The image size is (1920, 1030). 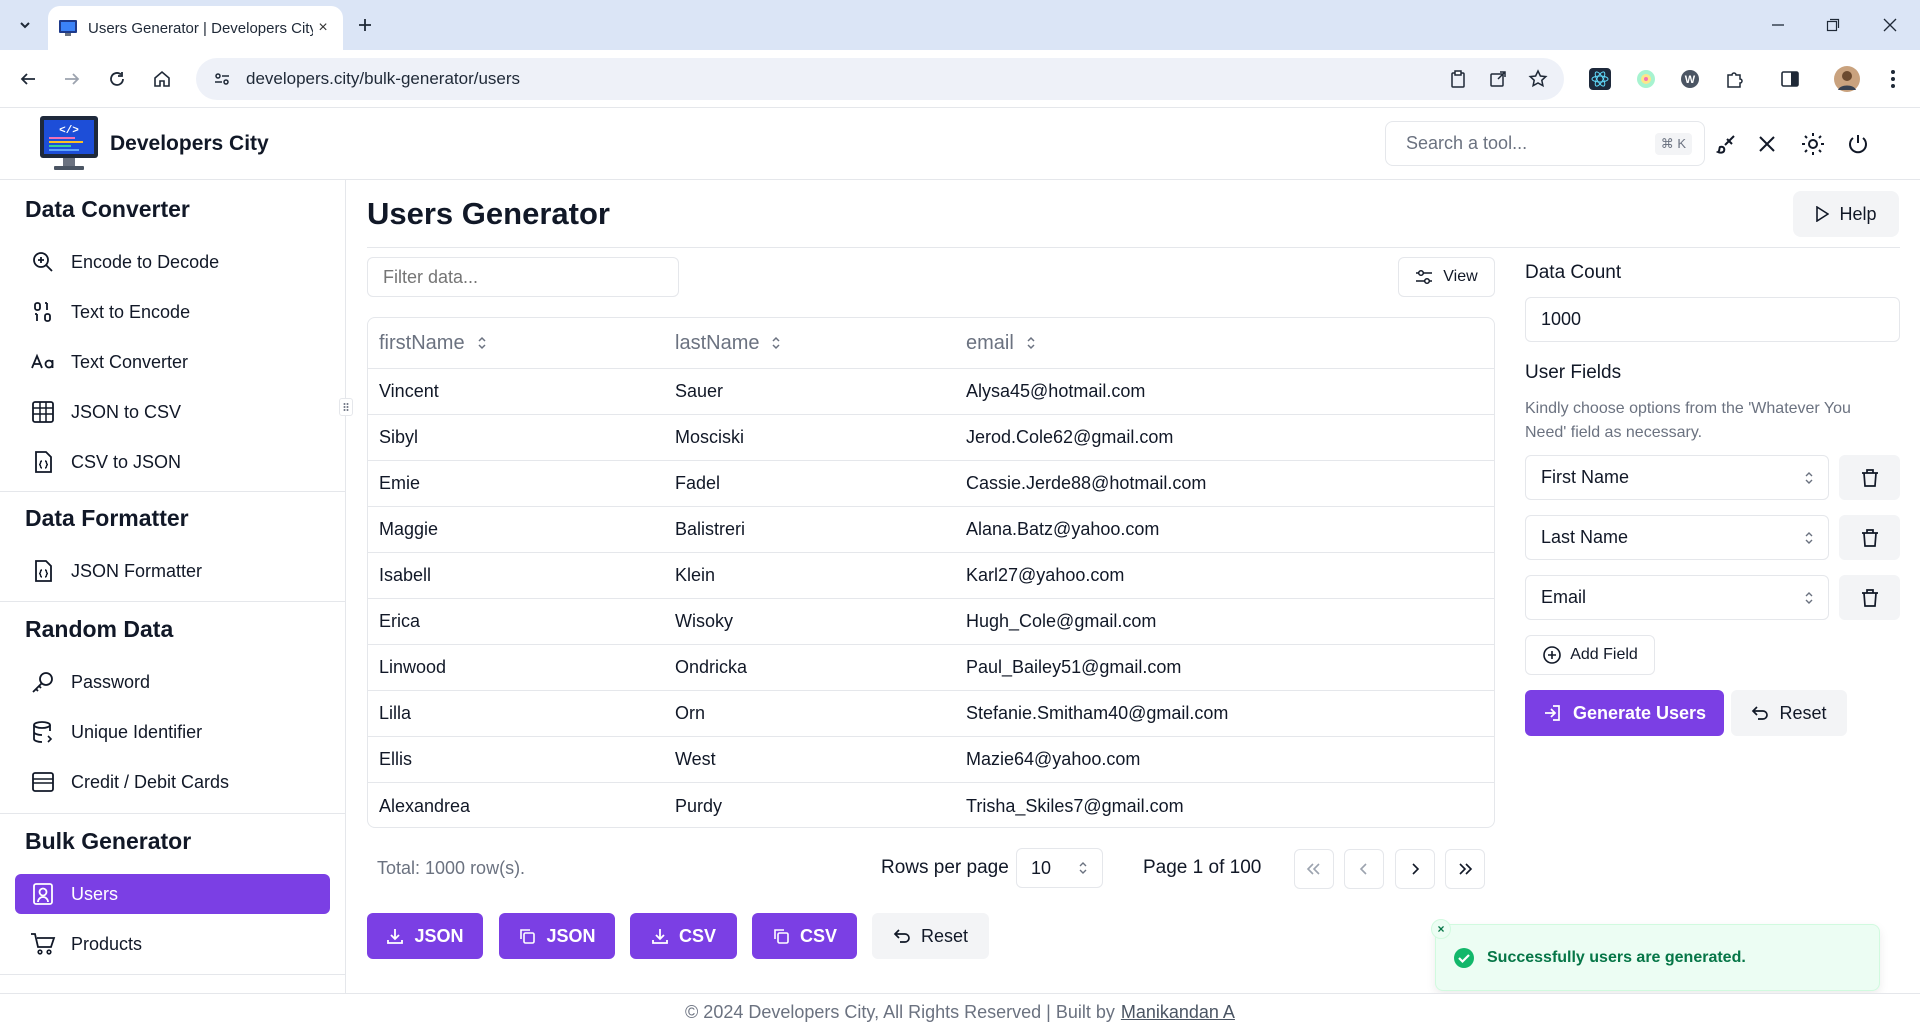 I want to click on copy-json-button: JSON, so click(x=557, y=936).